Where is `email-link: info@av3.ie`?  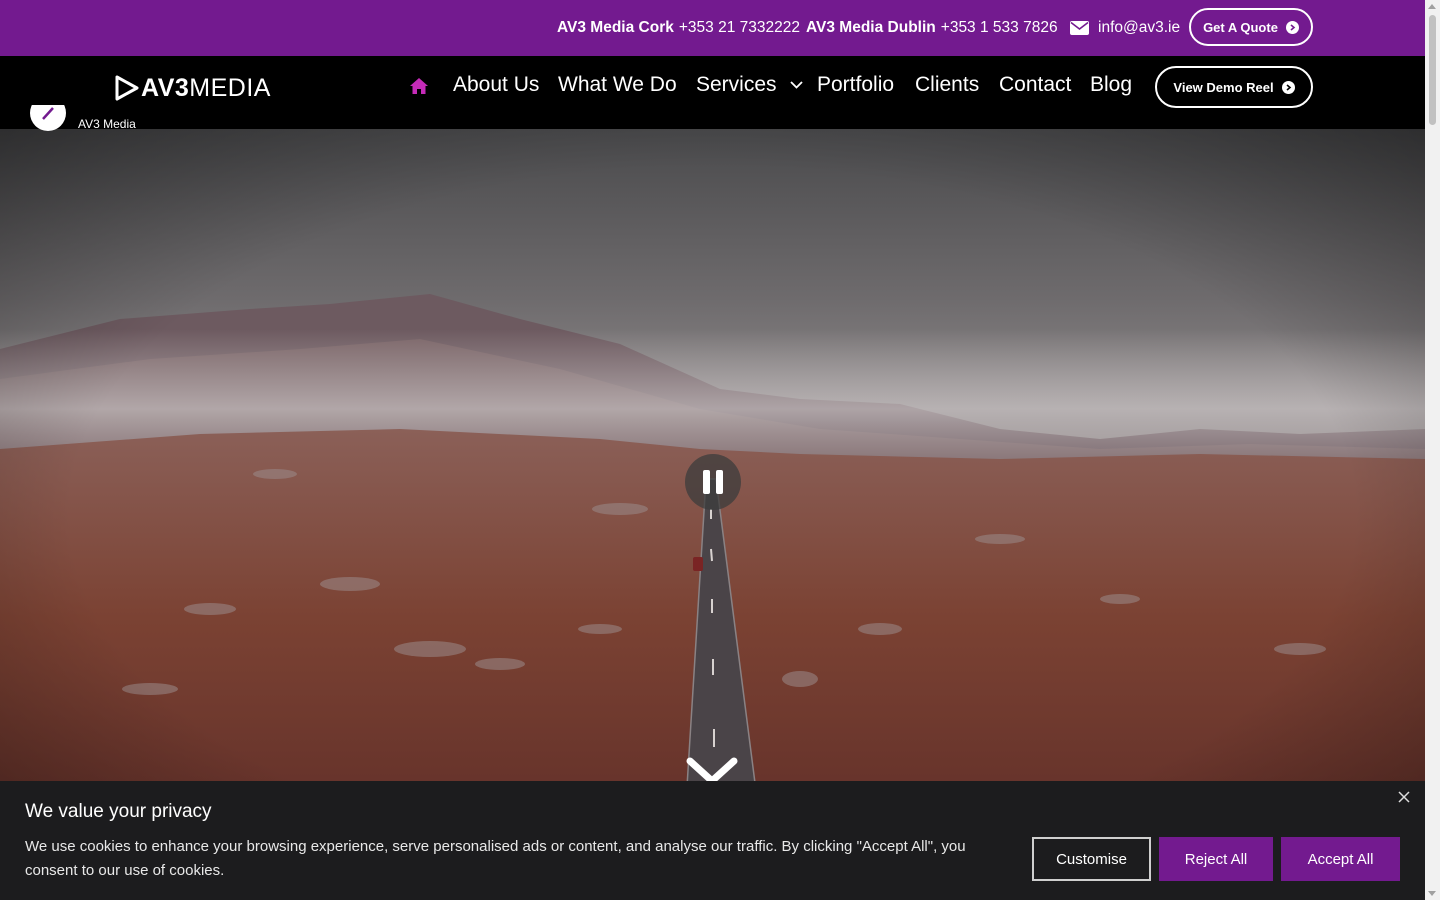 email-link: info@av3.ie is located at coordinates (1125, 28).